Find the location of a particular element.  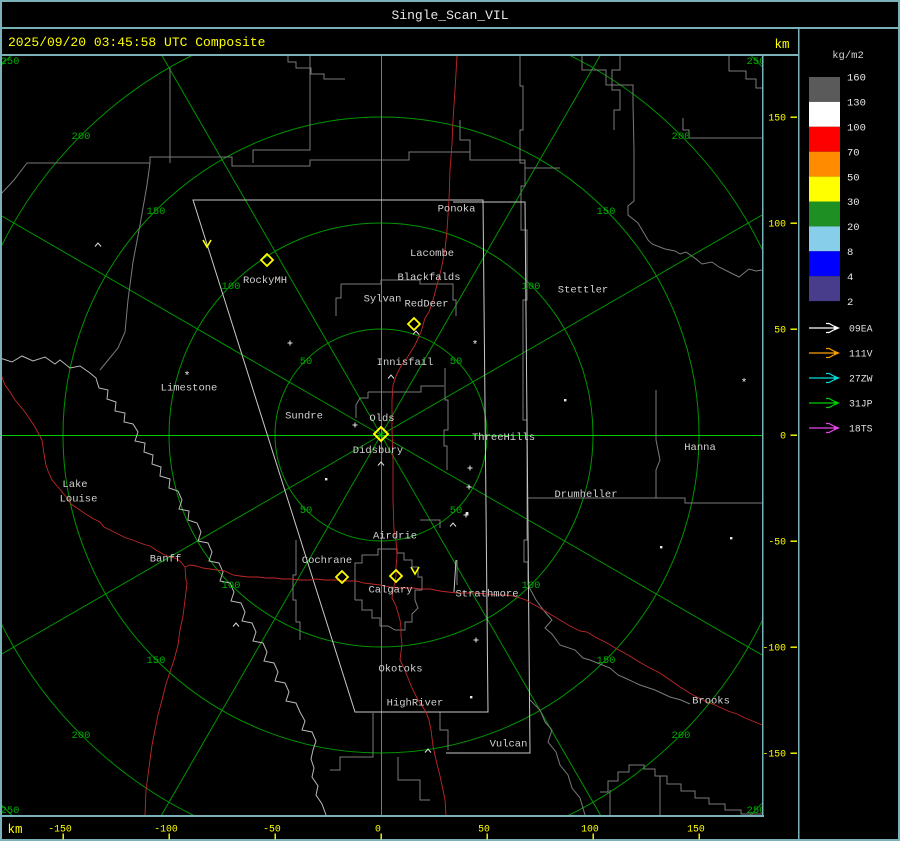

svg-text: Vulcan is located at coordinates (509, 744).